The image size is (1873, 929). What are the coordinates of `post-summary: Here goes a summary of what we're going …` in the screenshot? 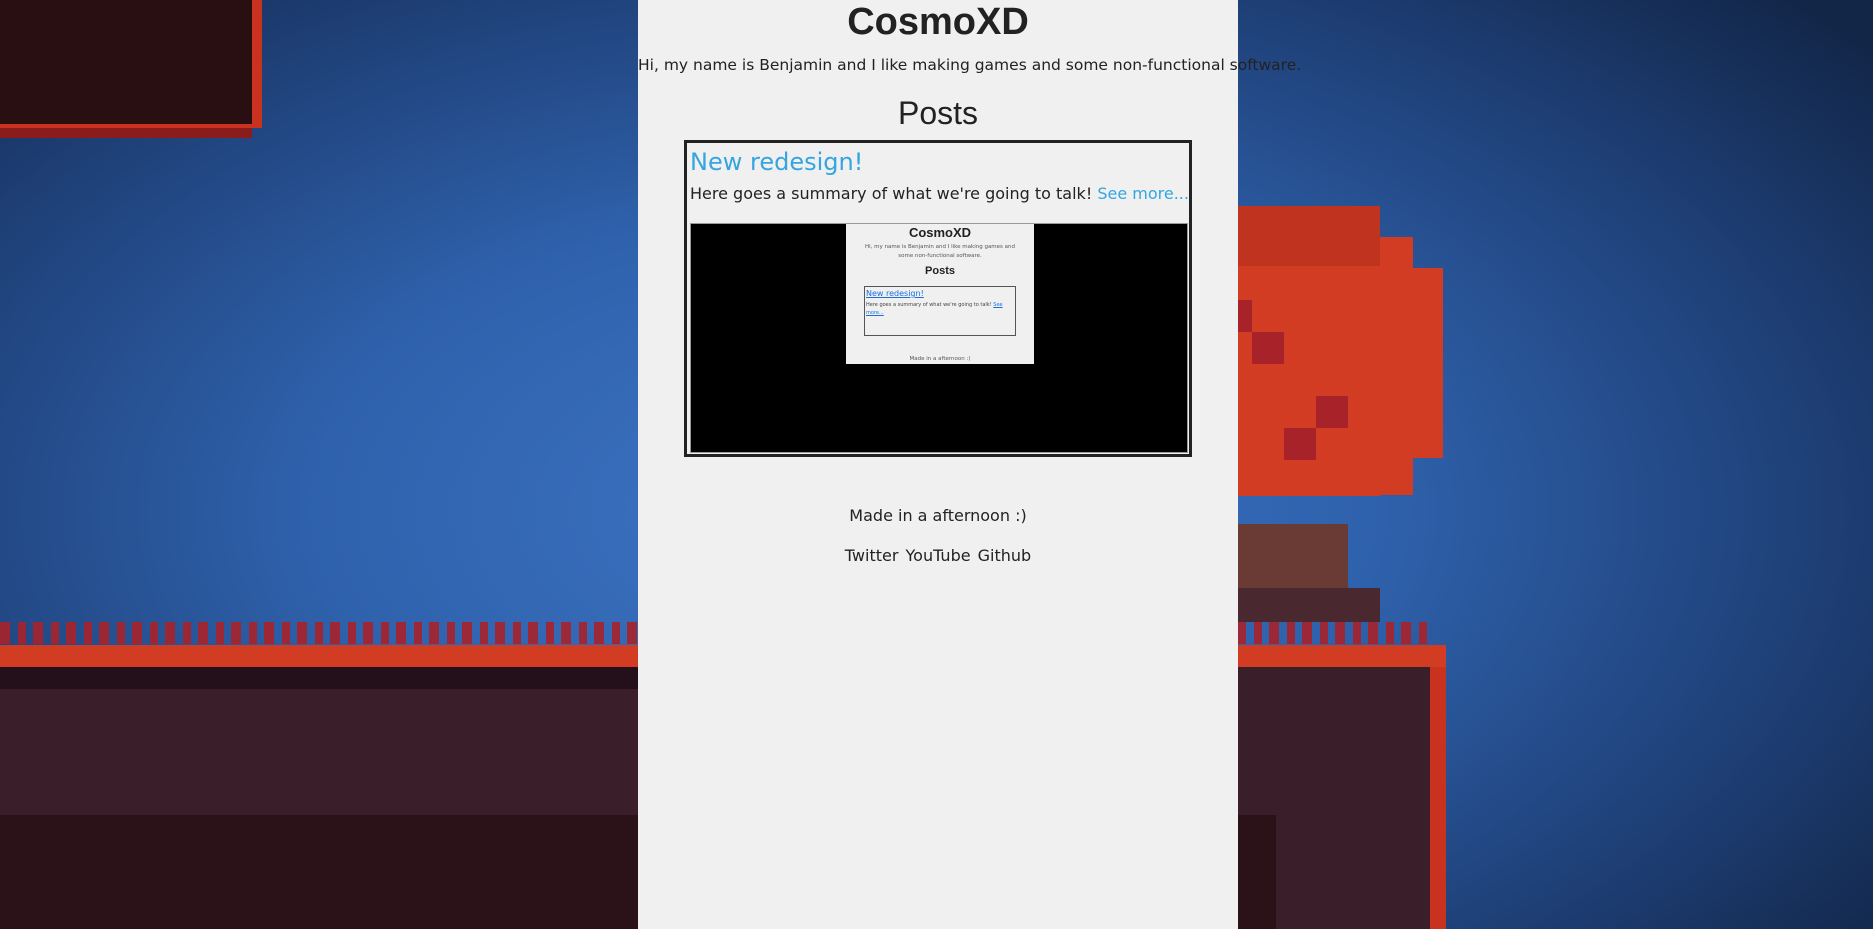 It's located at (939, 194).